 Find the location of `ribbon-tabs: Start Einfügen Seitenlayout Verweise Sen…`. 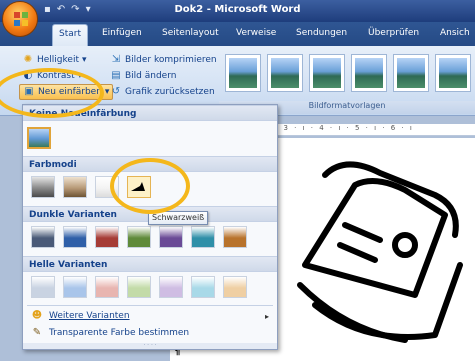

ribbon-tabs: Start Einfügen Seitenlayout Verweise Sen… is located at coordinates (237, 34).